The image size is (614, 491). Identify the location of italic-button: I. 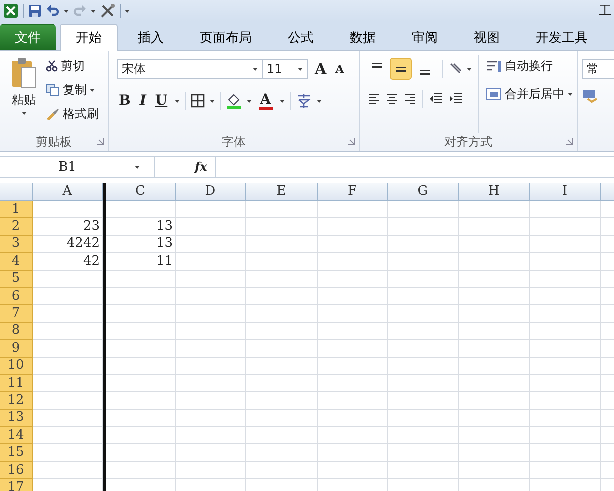
(143, 101).